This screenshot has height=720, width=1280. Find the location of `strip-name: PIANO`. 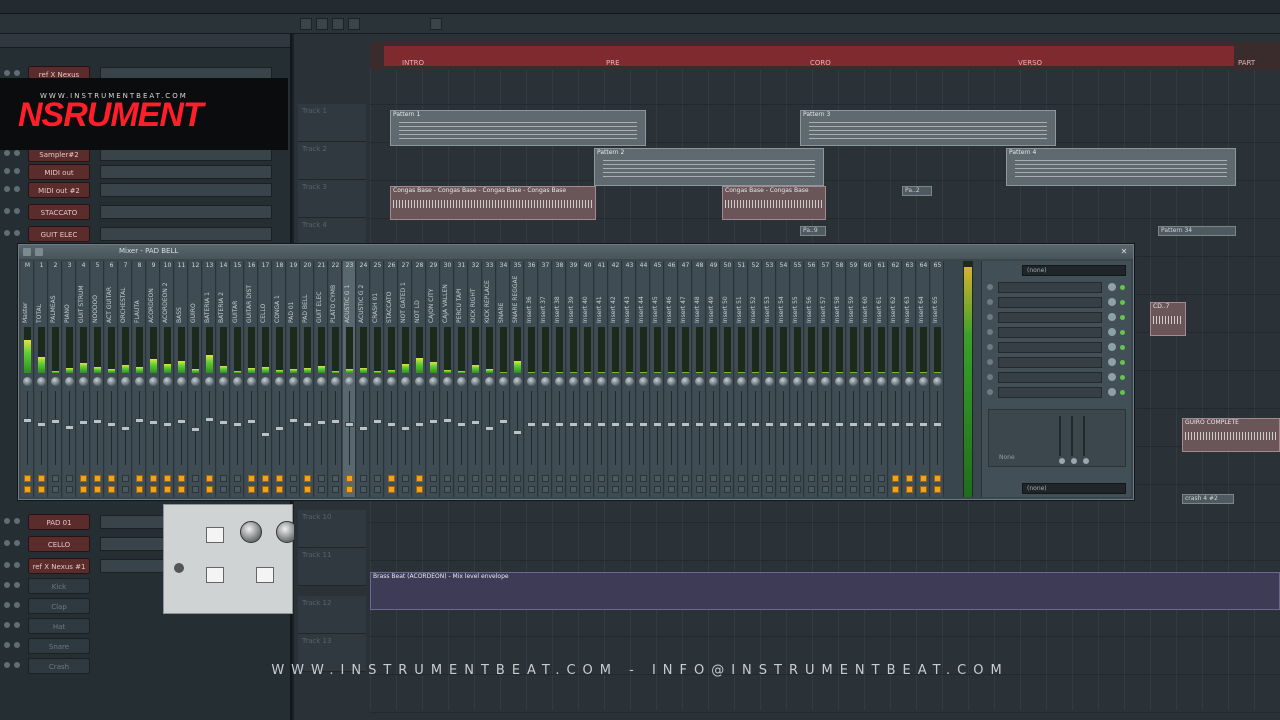

strip-name: PIANO is located at coordinates (69, 299).